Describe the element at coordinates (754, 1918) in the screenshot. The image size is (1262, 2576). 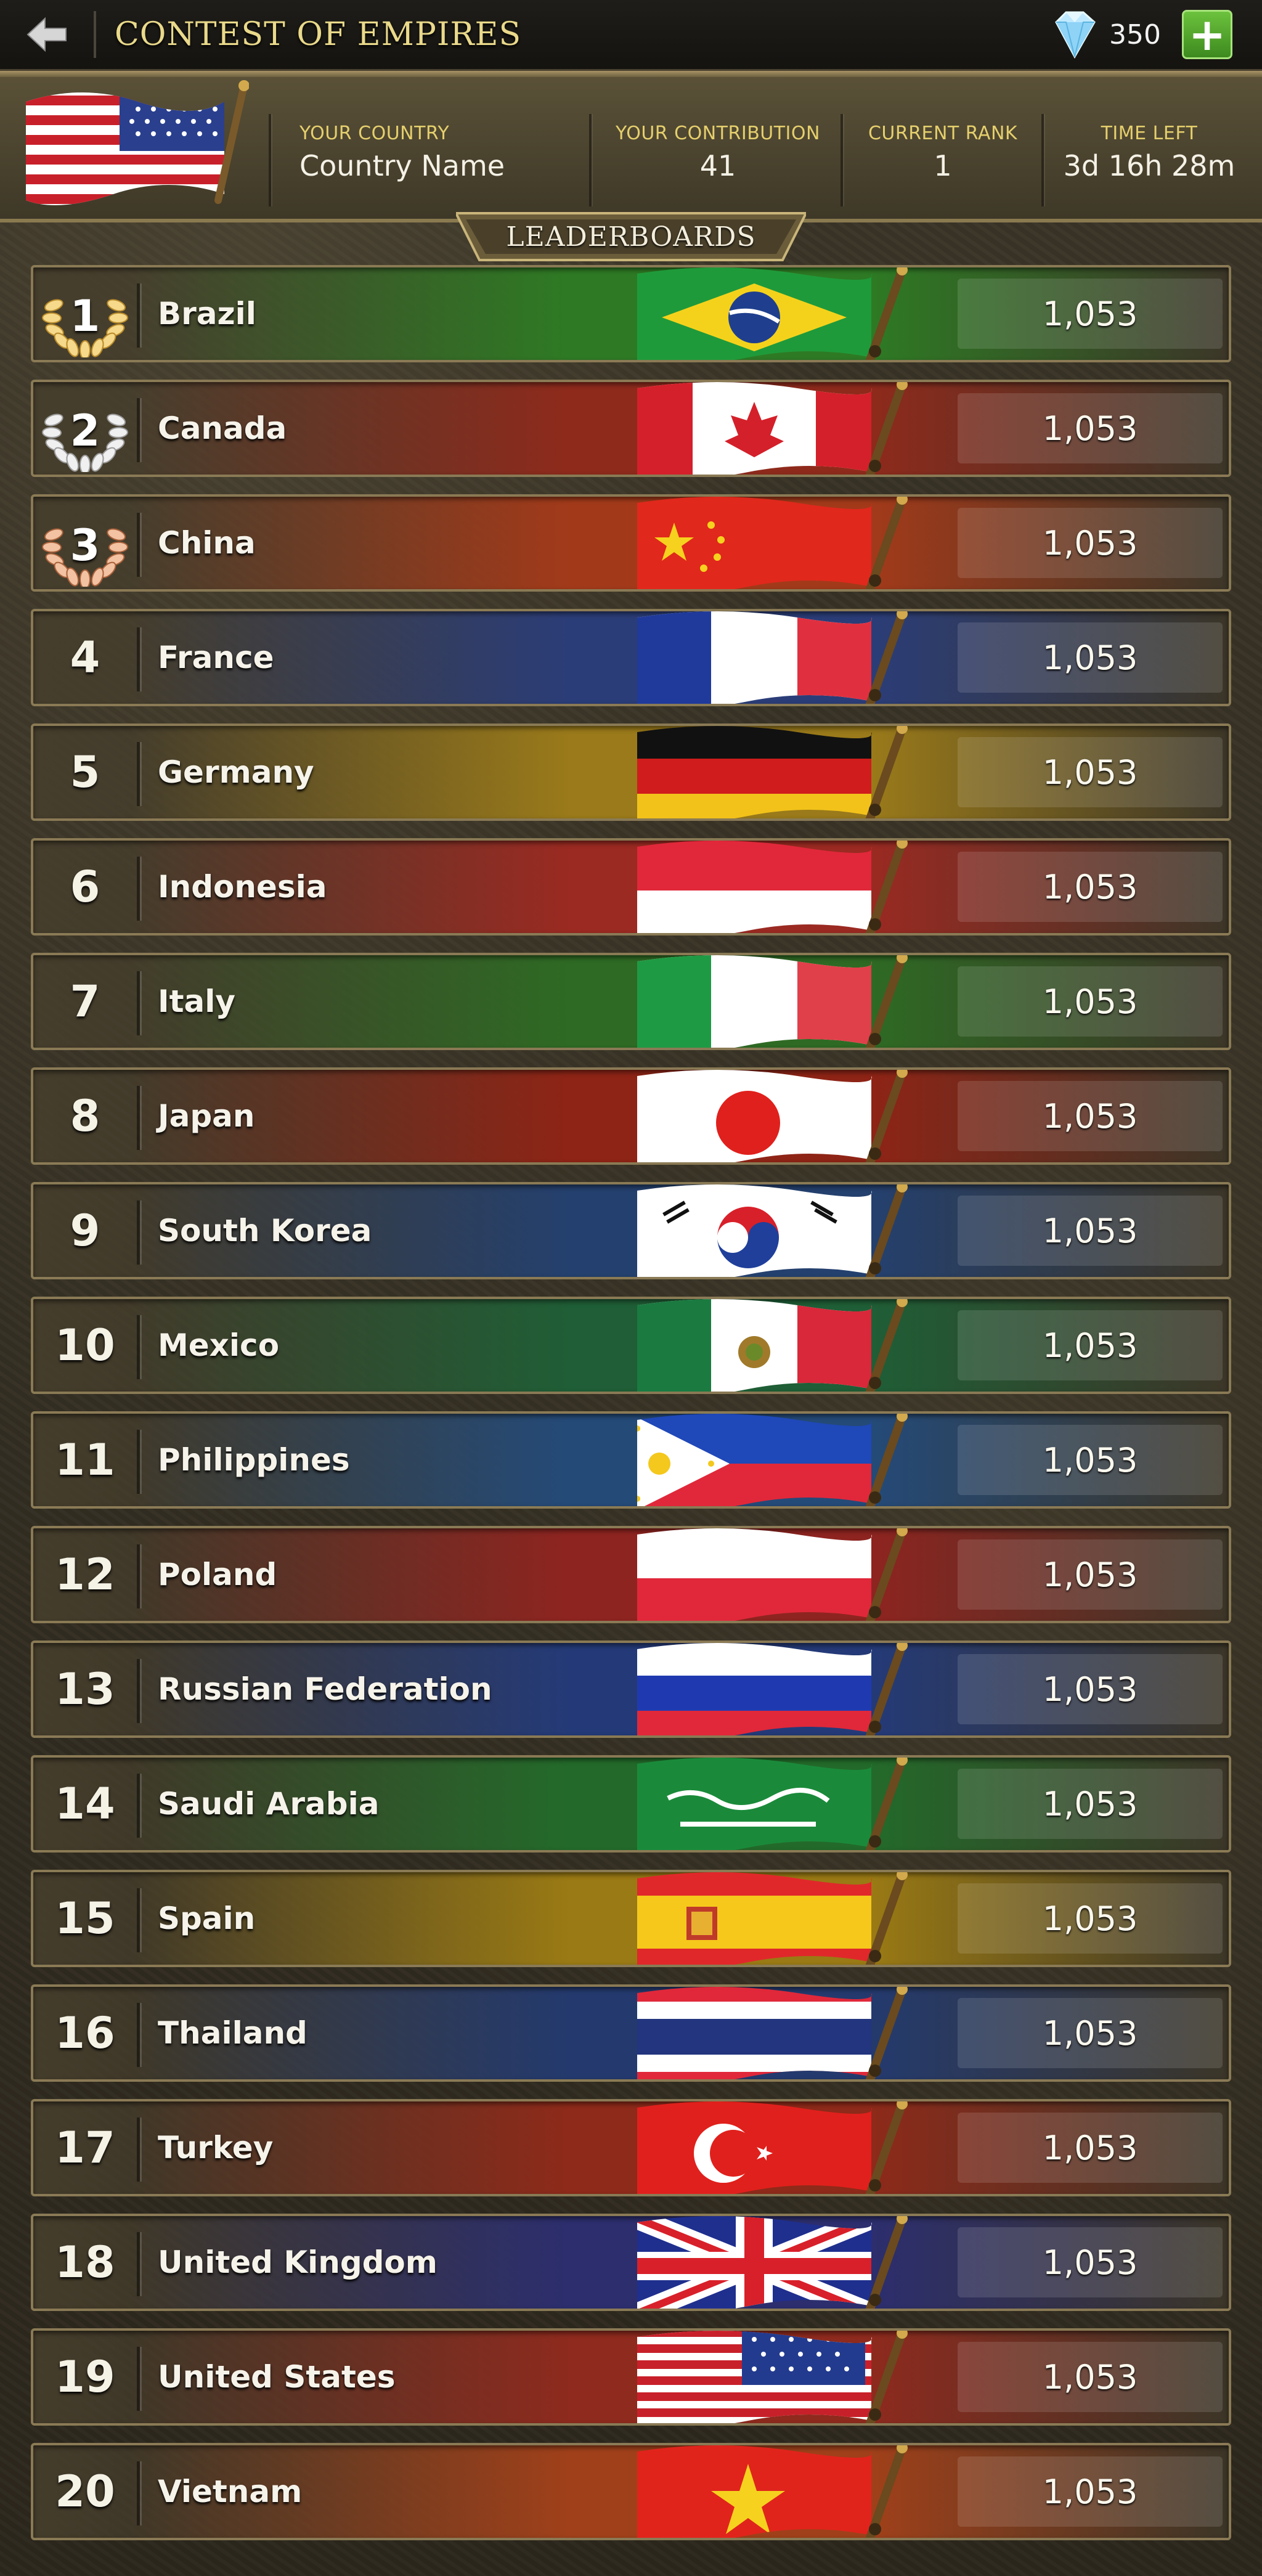
I see `spain-flag-icon` at that location.